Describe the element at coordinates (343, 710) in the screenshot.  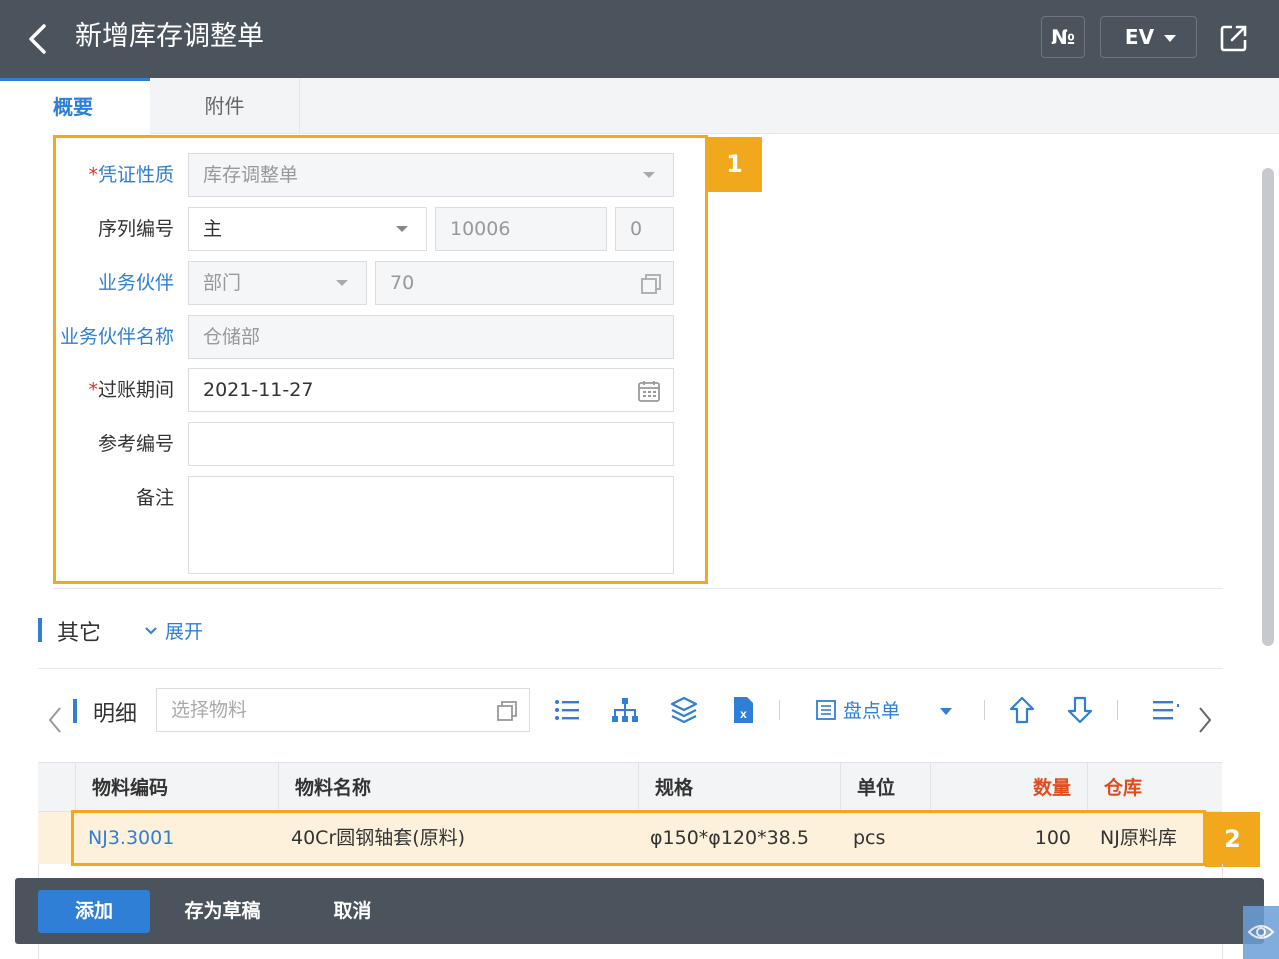
I see `material-select-input: 选择物料` at that location.